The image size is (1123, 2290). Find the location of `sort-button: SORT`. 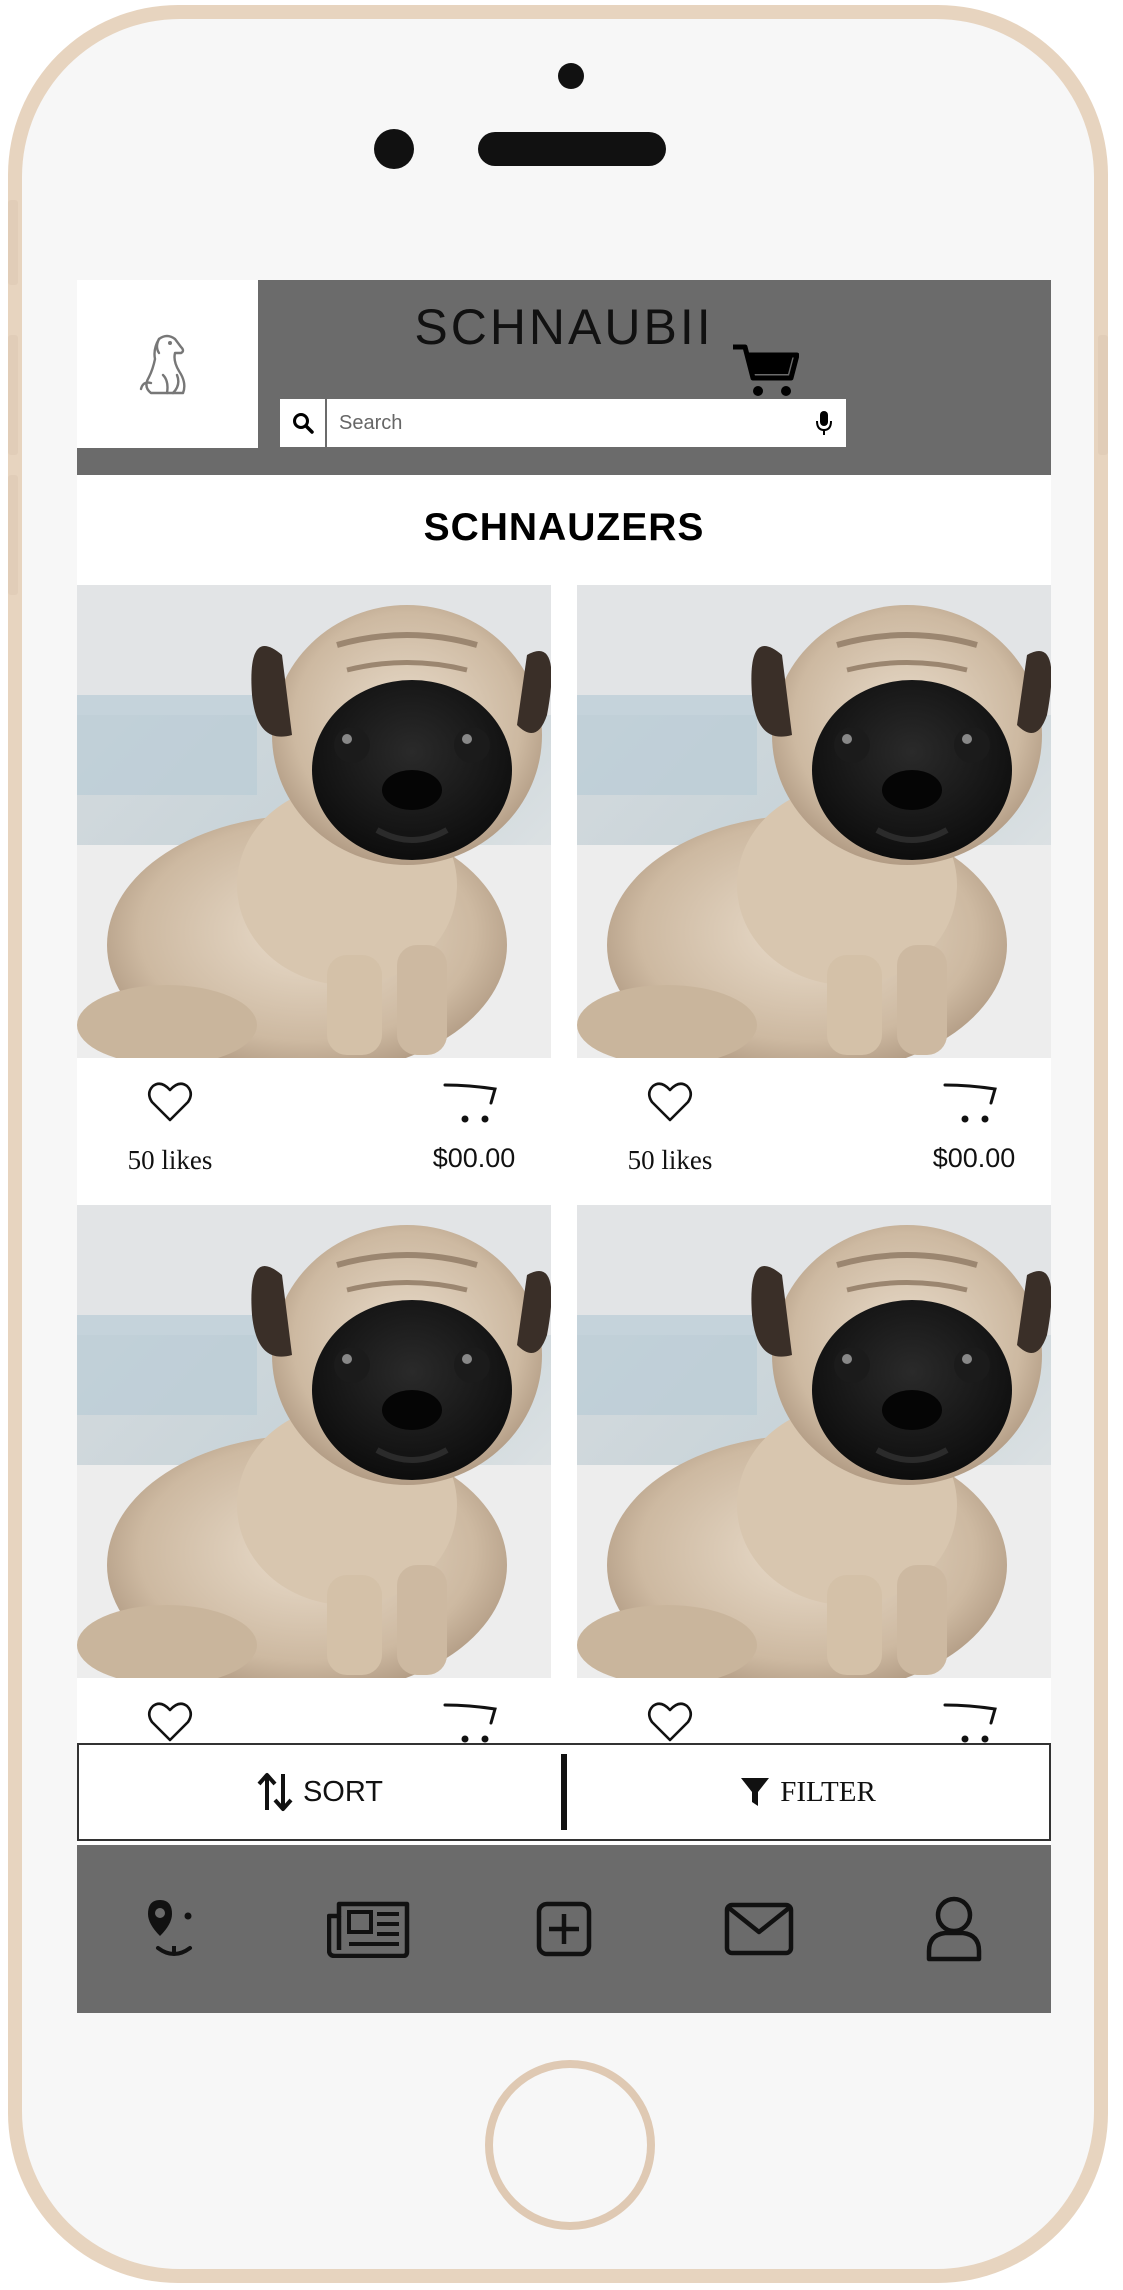

sort-button: SORT is located at coordinates (320, 1792).